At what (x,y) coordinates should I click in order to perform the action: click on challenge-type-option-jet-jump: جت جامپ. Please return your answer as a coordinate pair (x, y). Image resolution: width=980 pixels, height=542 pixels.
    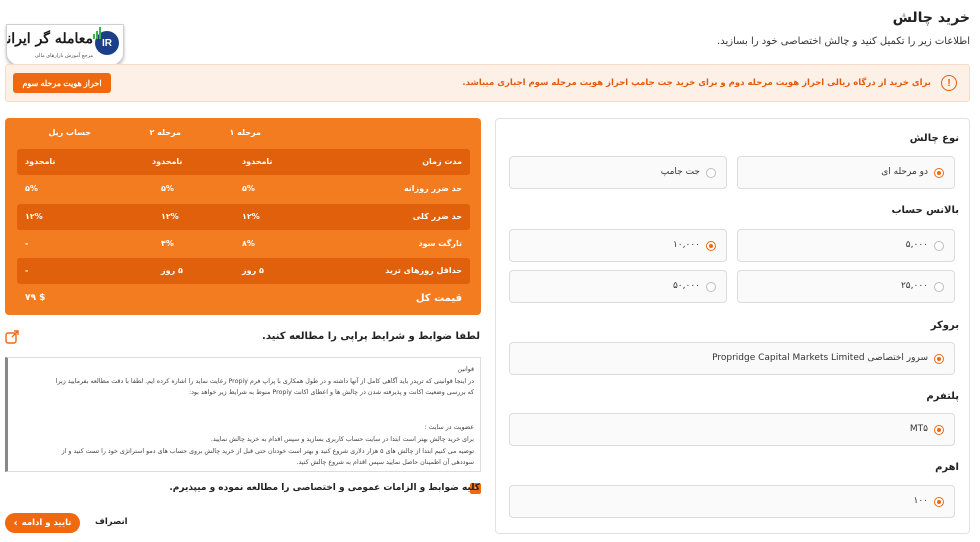
    Looking at the image, I should click on (618, 172).